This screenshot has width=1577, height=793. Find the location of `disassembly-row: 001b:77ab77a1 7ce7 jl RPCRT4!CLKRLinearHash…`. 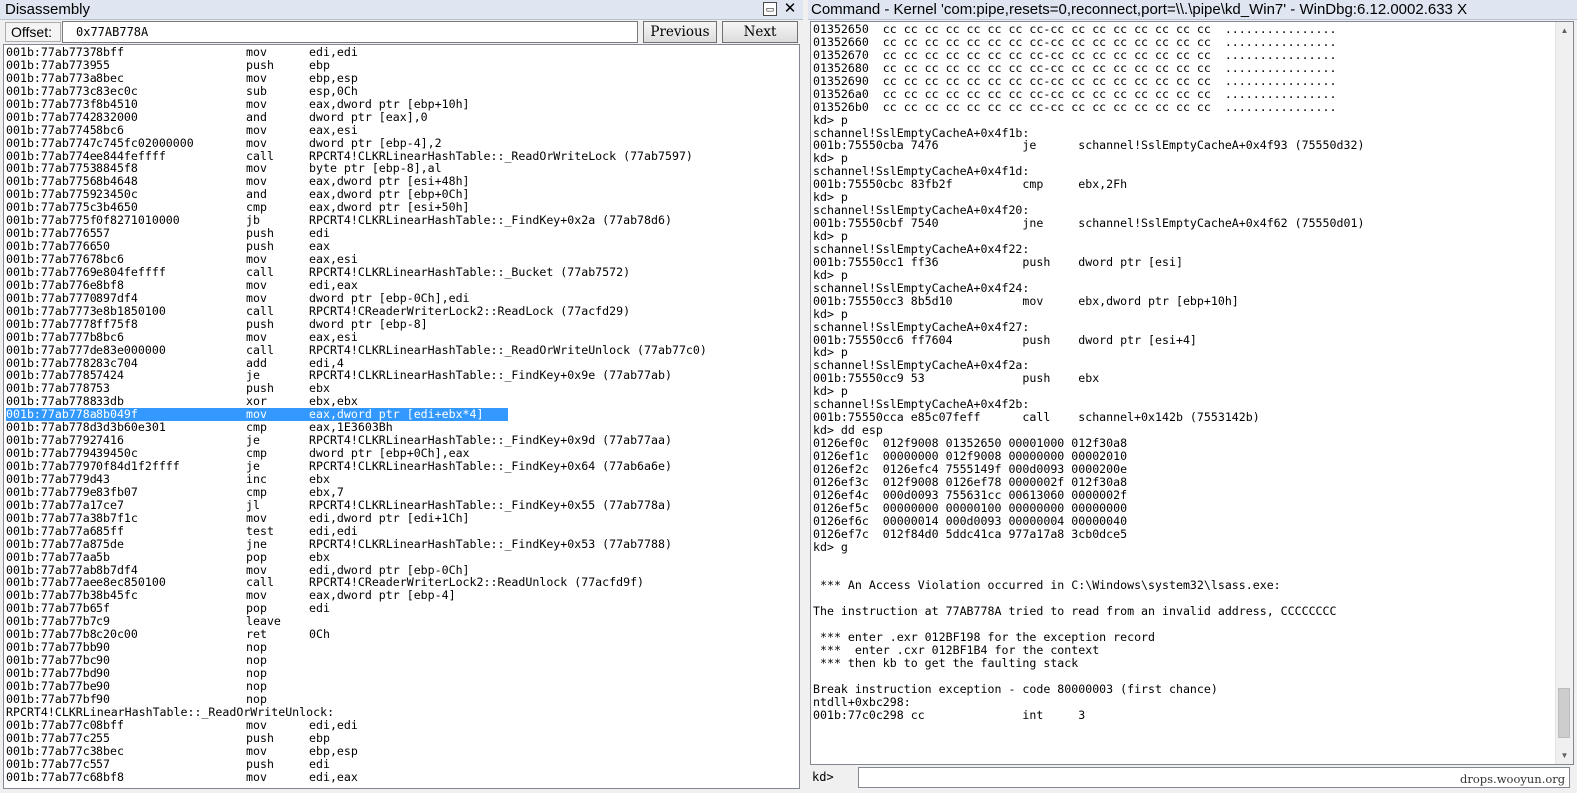

disassembly-row: 001b:77ab77a1 7ce7 jl RPCRT4!CLKRLinearHash… is located at coordinates (339, 504).